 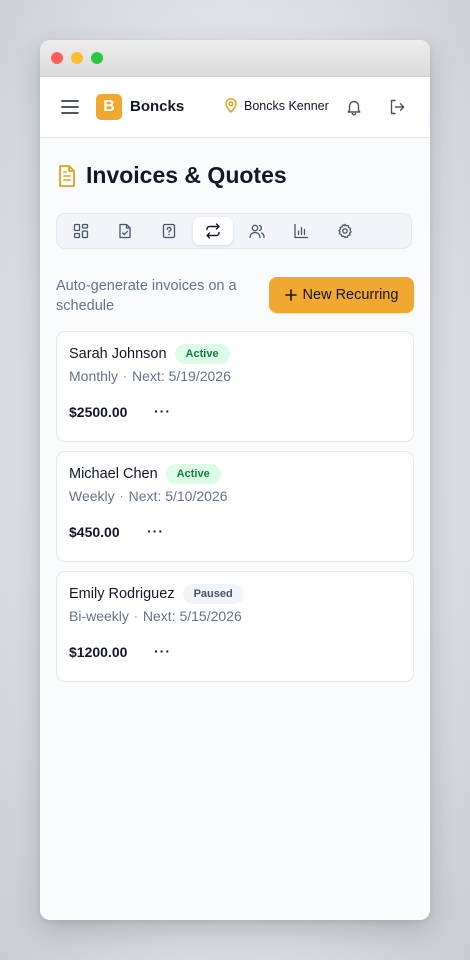 I want to click on brand-logo-letter: B, so click(x=109, y=106).